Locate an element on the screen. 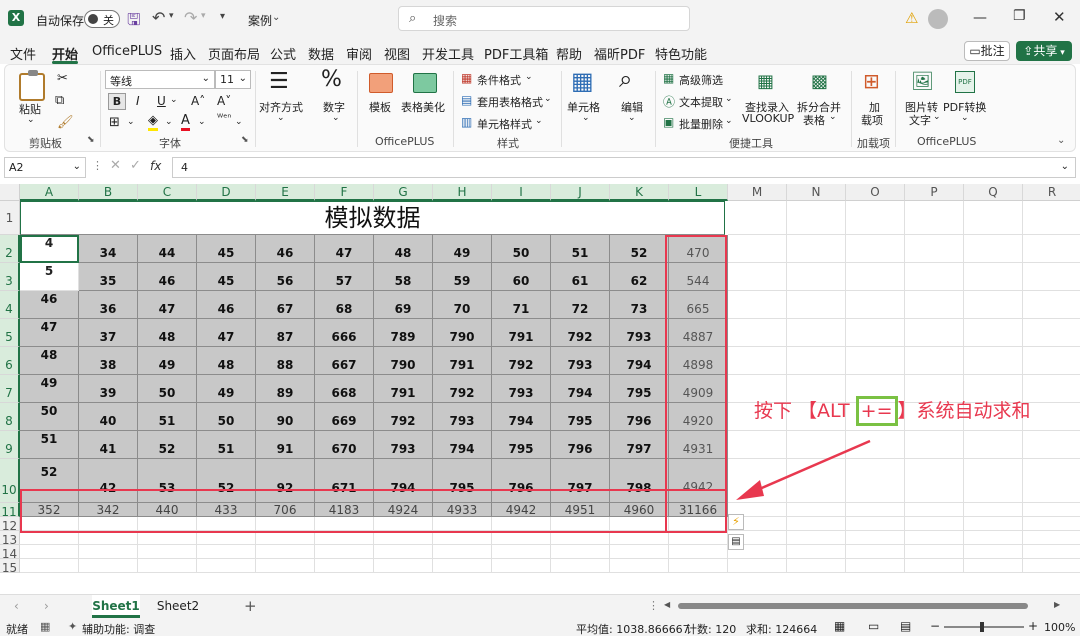 This screenshot has width=1080, height=637. batch-delete-icon: ▣ is located at coordinates (668, 122).